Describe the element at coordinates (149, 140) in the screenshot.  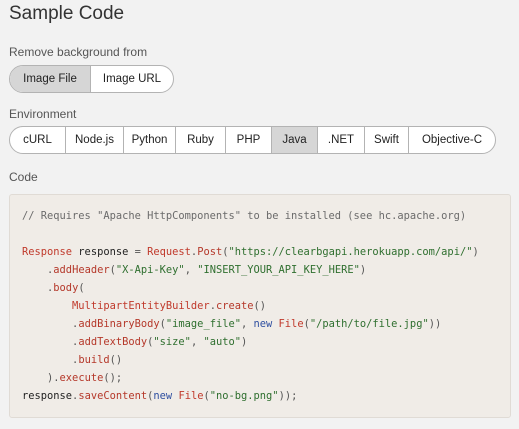
I see `env-python-button: Python` at that location.